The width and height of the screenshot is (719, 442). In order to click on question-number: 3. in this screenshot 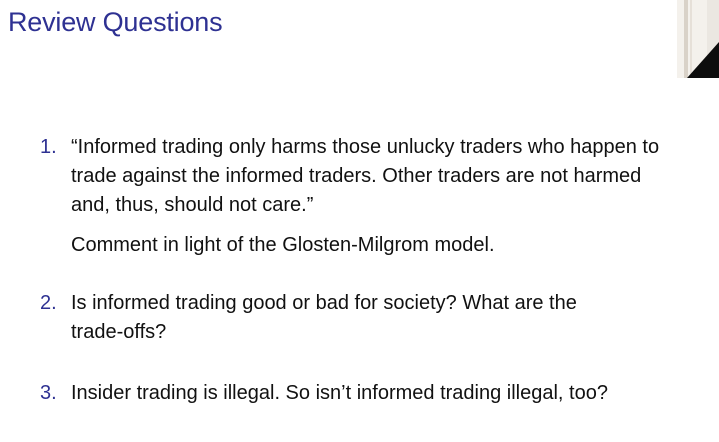, I will do `click(48, 393)`.